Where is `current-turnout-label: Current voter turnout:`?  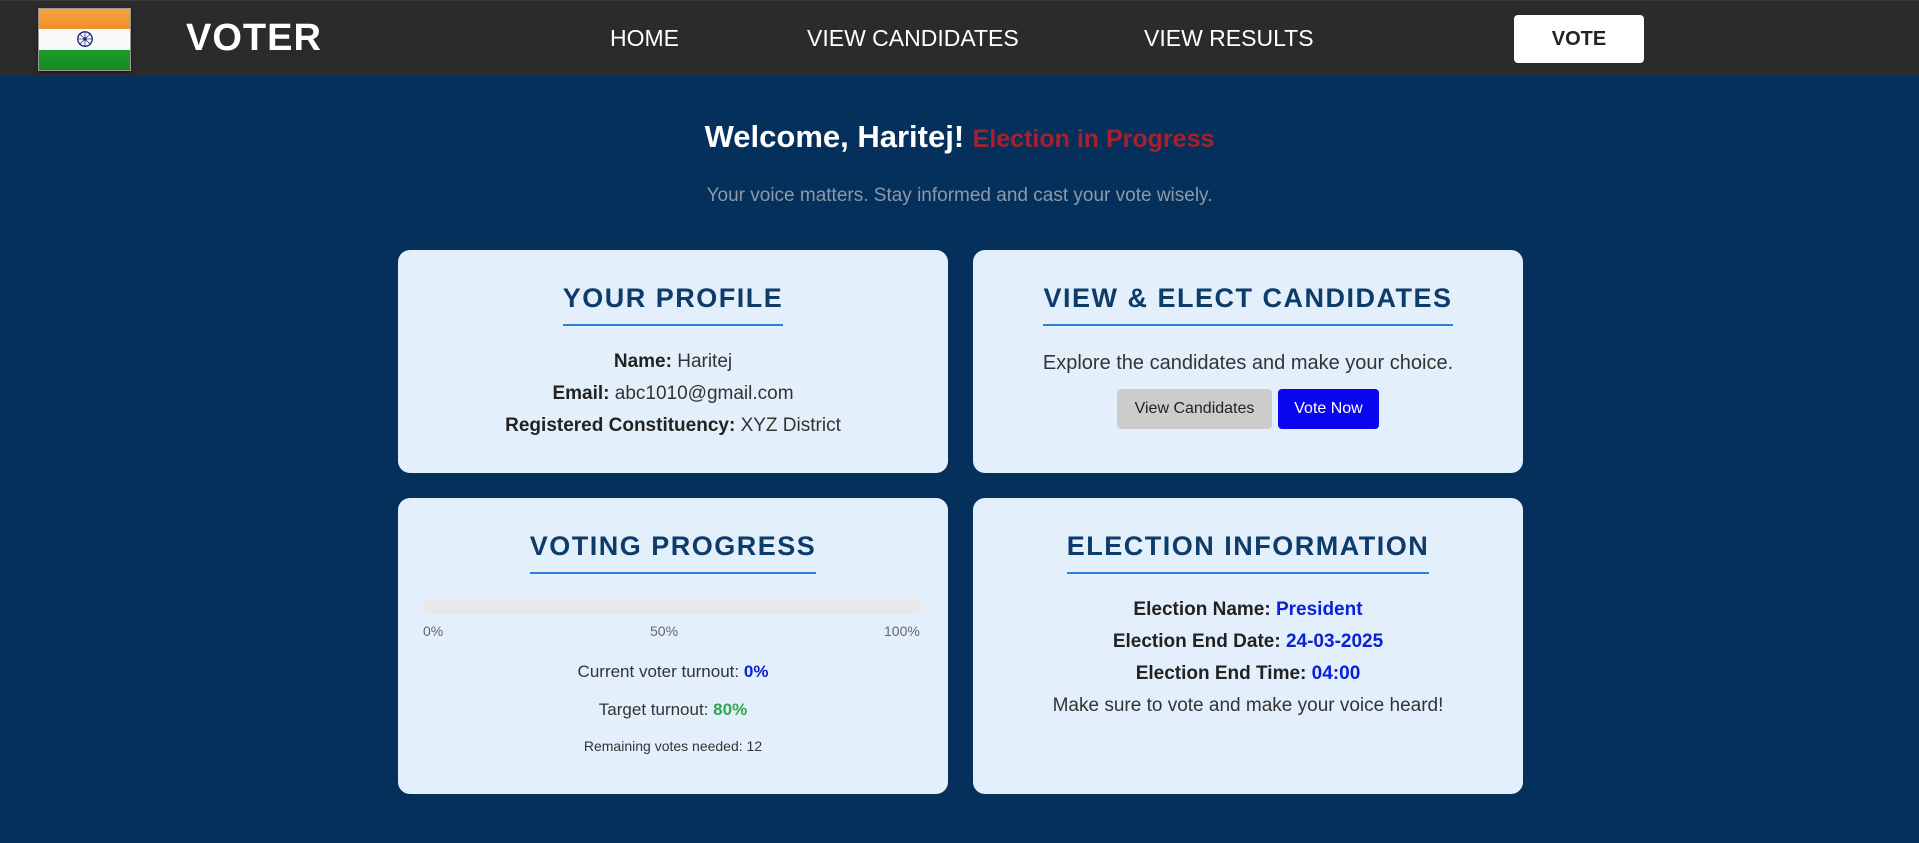 current-turnout-label: Current voter turnout: is located at coordinates (658, 671).